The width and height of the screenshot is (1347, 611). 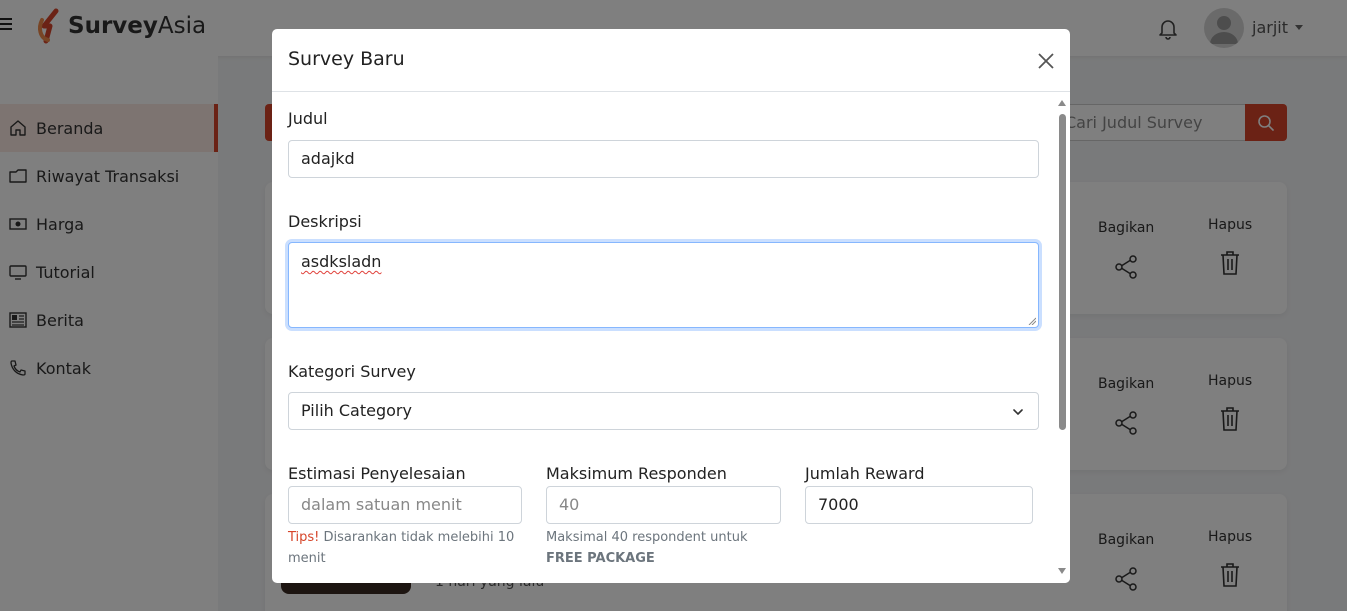 What do you see at coordinates (346, 59) in the screenshot?
I see `modal-title: Survey Baru` at bounding box center [346, 59].